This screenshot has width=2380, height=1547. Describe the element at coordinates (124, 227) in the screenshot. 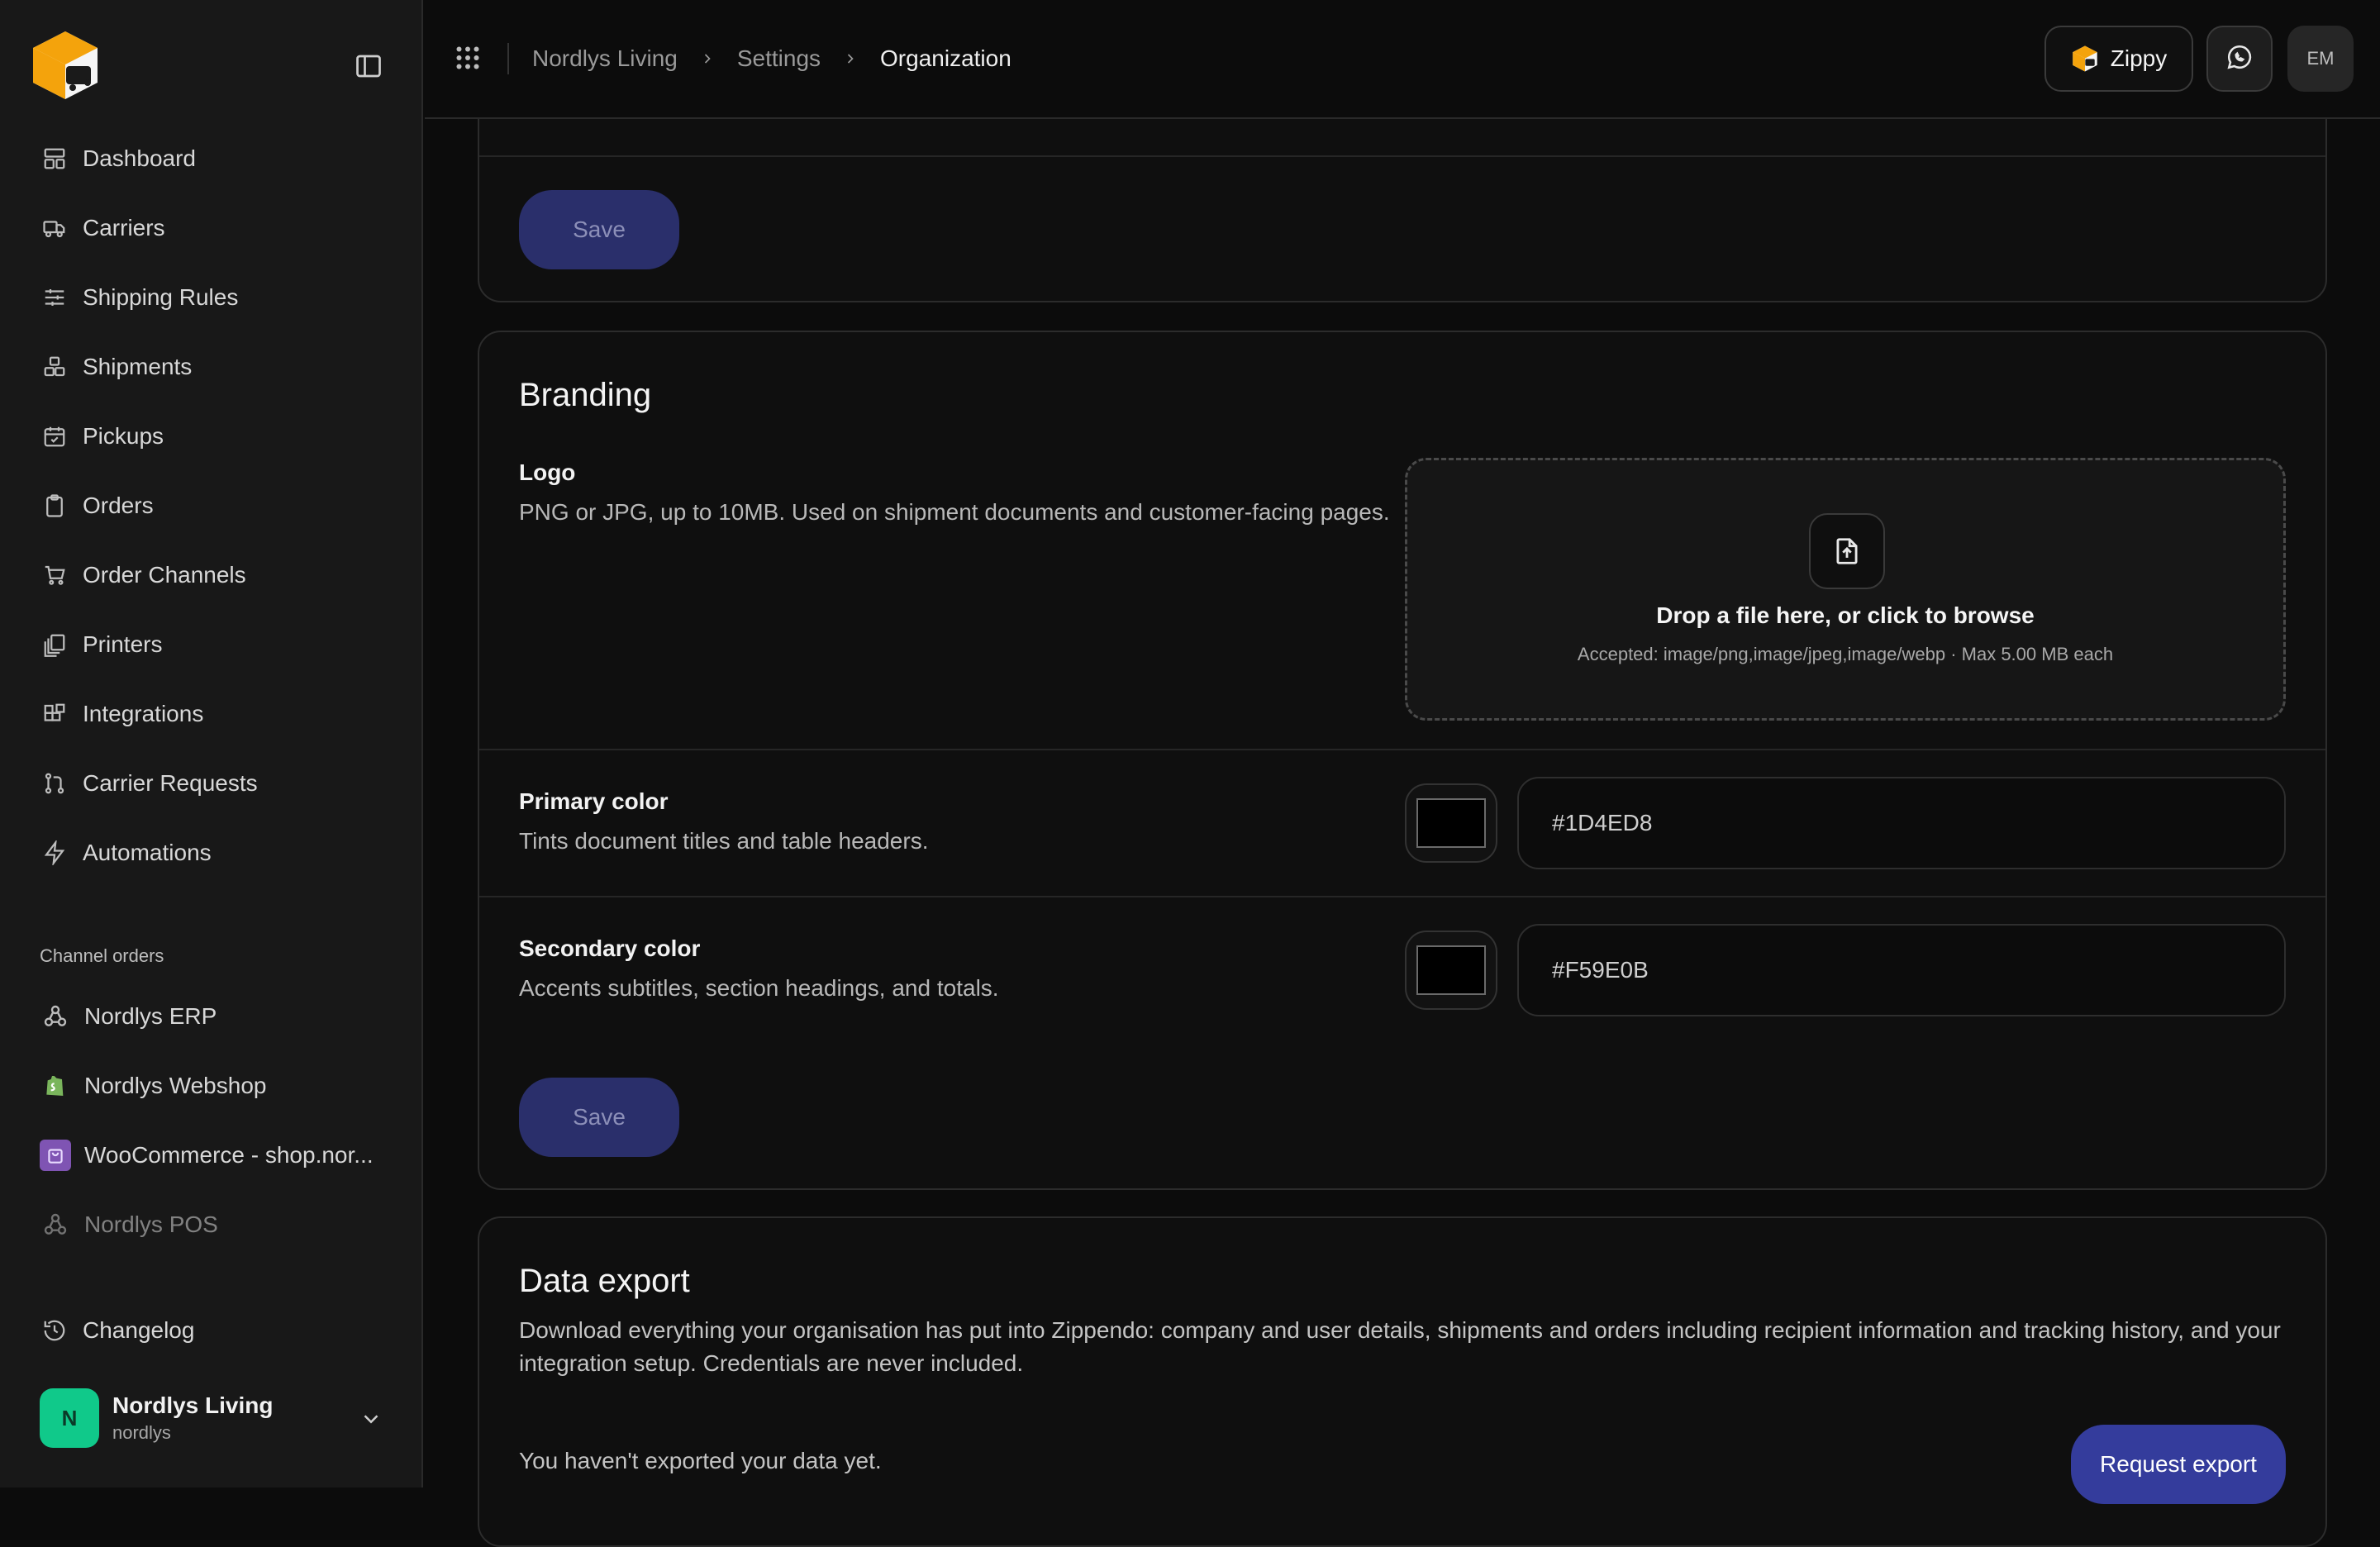

I see `nav-item-label: Carriers` at that location.